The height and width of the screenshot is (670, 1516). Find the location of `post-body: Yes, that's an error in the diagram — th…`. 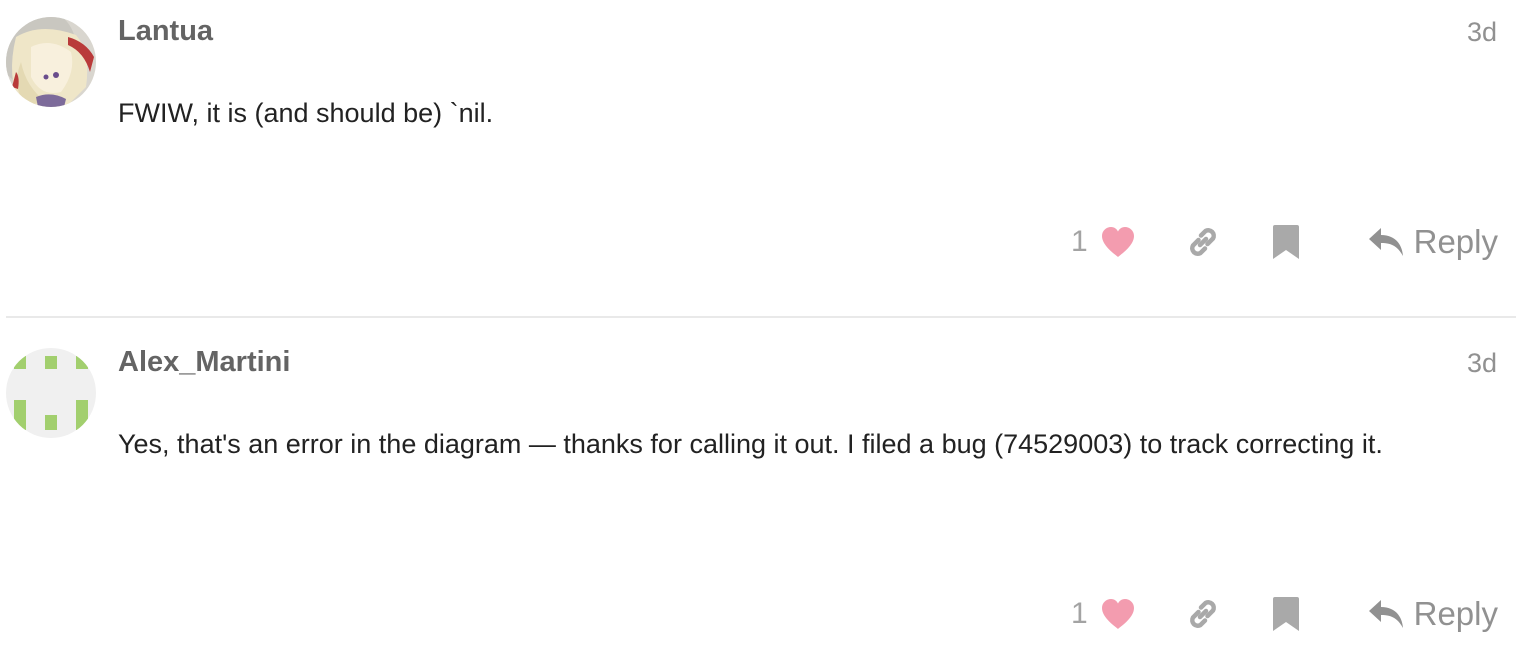

post-body: Yes, that's an error in the diagram — th… is located at coordinates (750, 444).